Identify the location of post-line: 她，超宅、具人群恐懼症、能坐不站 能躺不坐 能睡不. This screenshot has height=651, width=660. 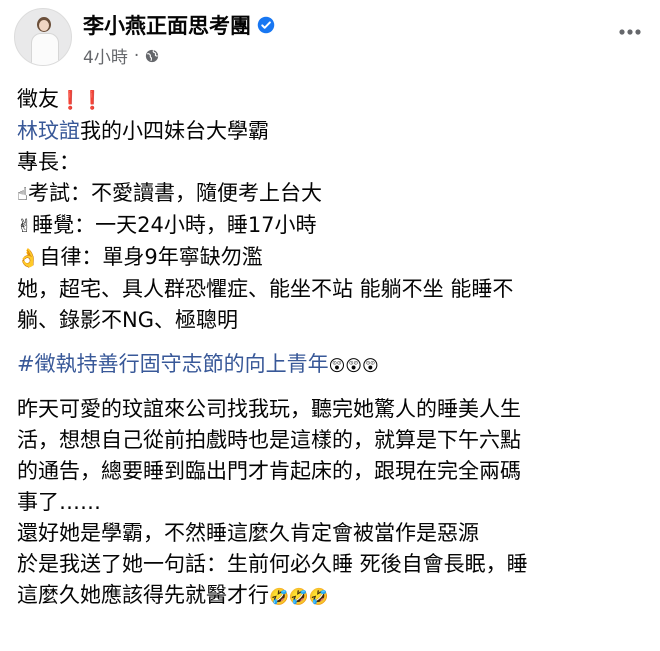
(265, 289).